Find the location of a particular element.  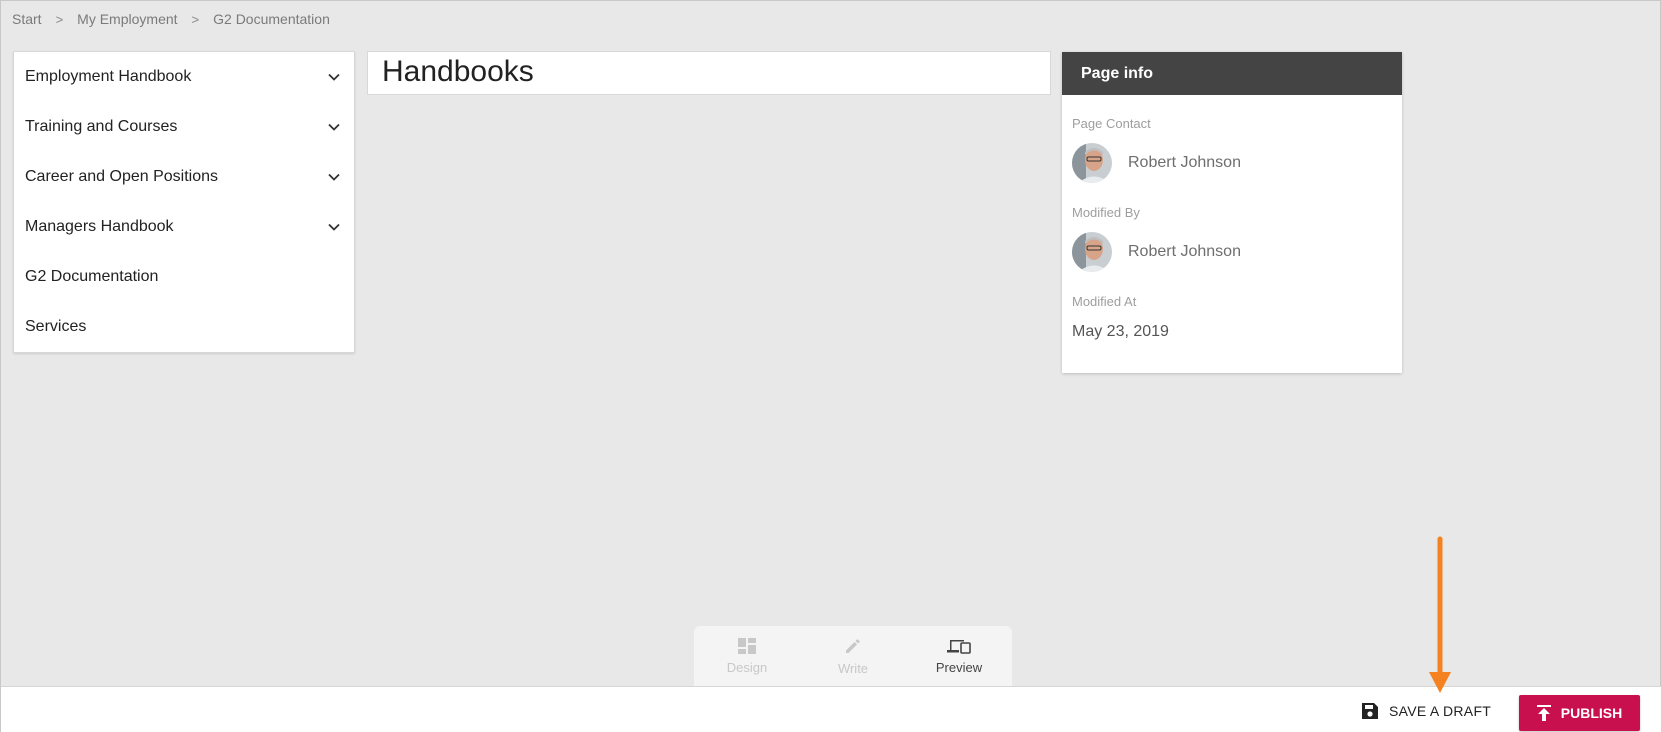

sidebar-item-career-and-open-positions: Career and Open Positions is located at coordinates (184, 177).